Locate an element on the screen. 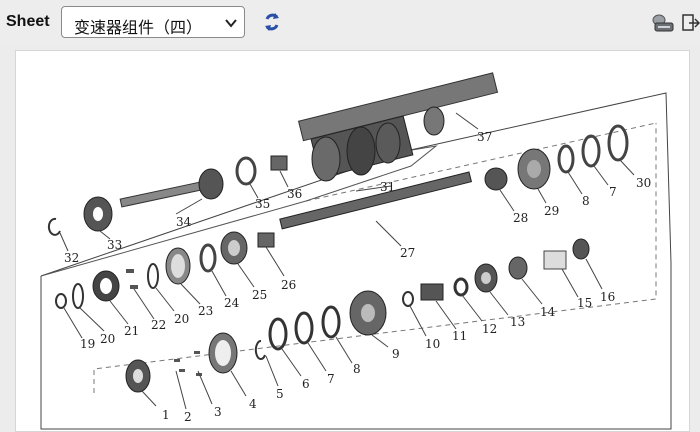 This screenshot has width=700, height=432. part-label: 27 is located at coordinates (407, 253).